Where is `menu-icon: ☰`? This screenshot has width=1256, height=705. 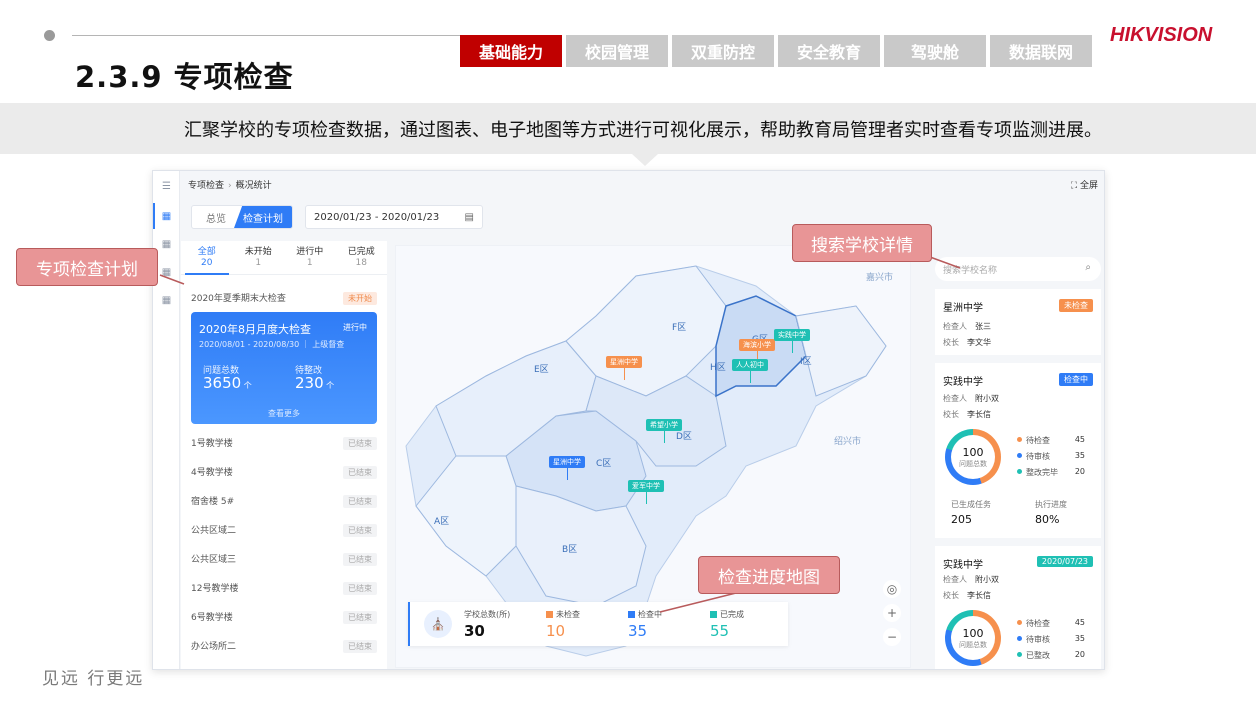
menu-icon: ☰ is located at coordinates (166, 186).